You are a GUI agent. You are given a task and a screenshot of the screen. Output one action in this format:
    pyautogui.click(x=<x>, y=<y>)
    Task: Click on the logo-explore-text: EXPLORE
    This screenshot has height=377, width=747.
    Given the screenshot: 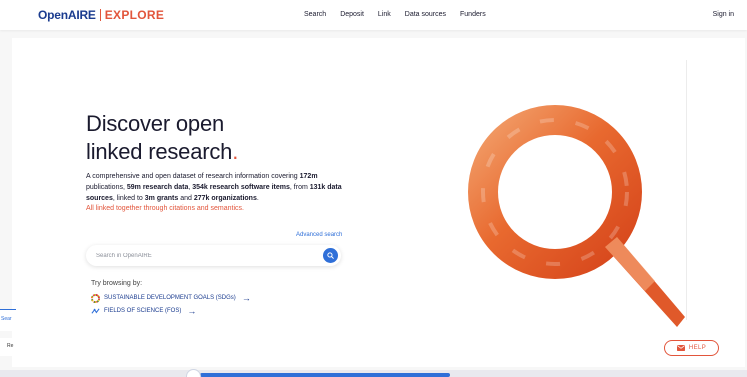 What is the action you would take?
    pyautogui.click(x=134, y=15)
    